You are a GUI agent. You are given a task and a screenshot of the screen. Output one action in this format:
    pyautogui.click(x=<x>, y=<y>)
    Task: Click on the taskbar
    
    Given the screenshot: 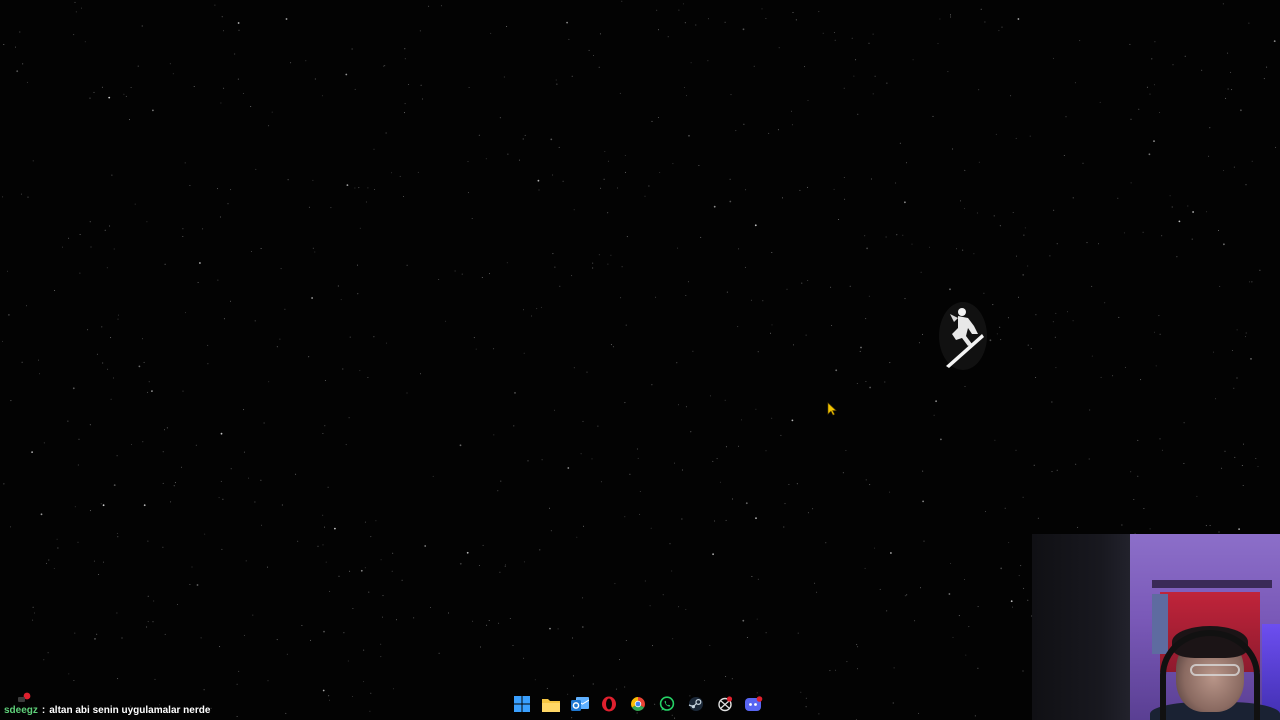 What is the action you would take?
    pyautogui.click(x=637, y=704)
    